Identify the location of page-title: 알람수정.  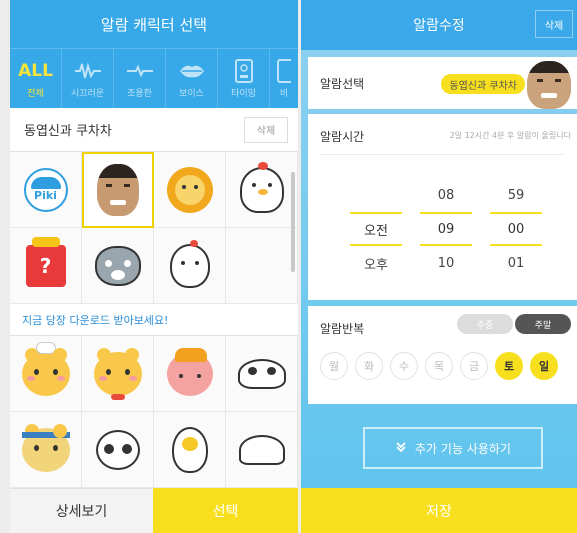
(439, 26).